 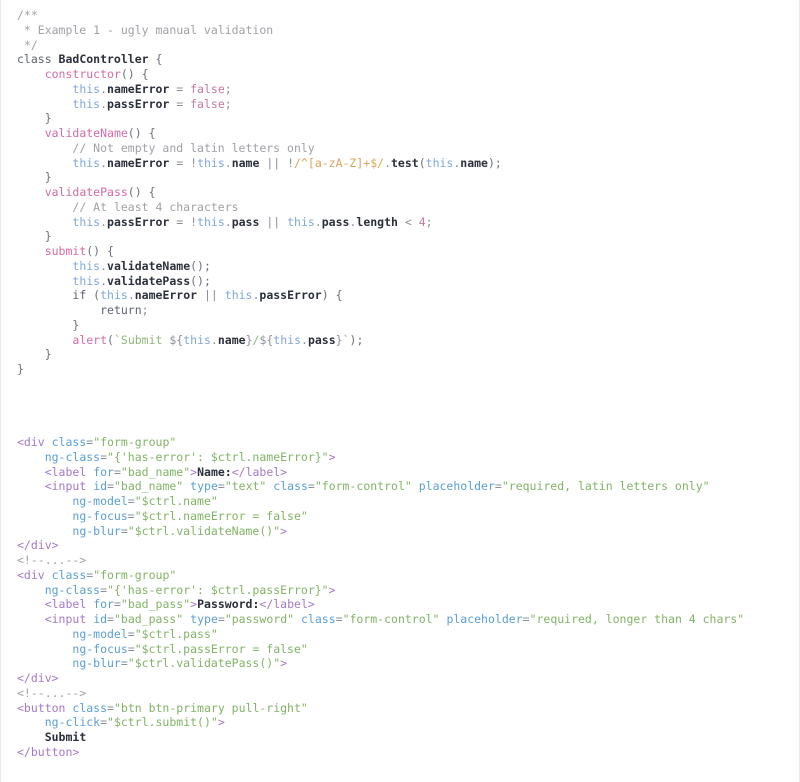 What do you see at coordinates (332, 295) in the screenshot?
I see `code-token: ) {` at bounding box center [332, 295].